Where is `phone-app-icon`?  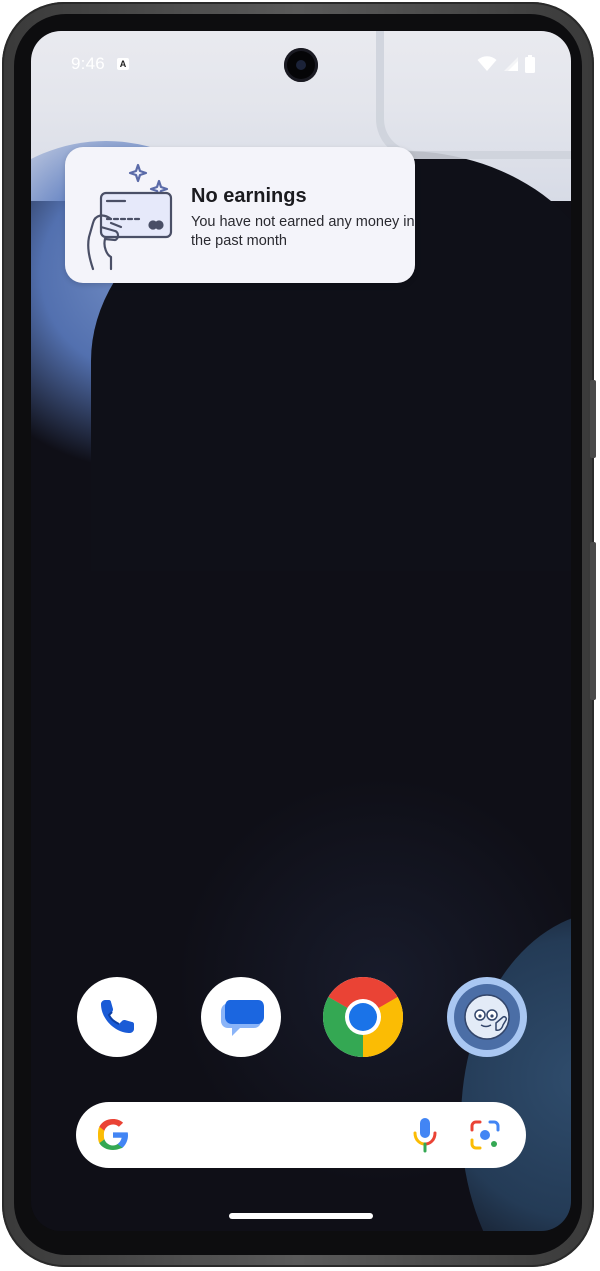
phone-app-icon is located at coordinates (117, 1017).